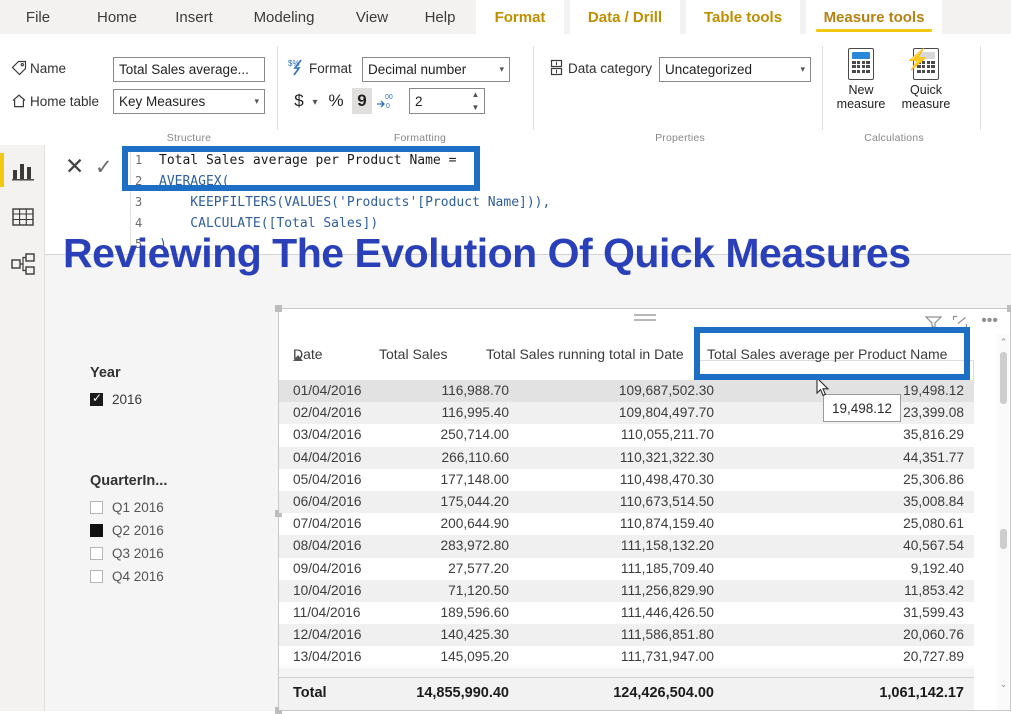  I want to click on table-vertical-scrollbar: ⌃ ⌄, so click(1003, 522).